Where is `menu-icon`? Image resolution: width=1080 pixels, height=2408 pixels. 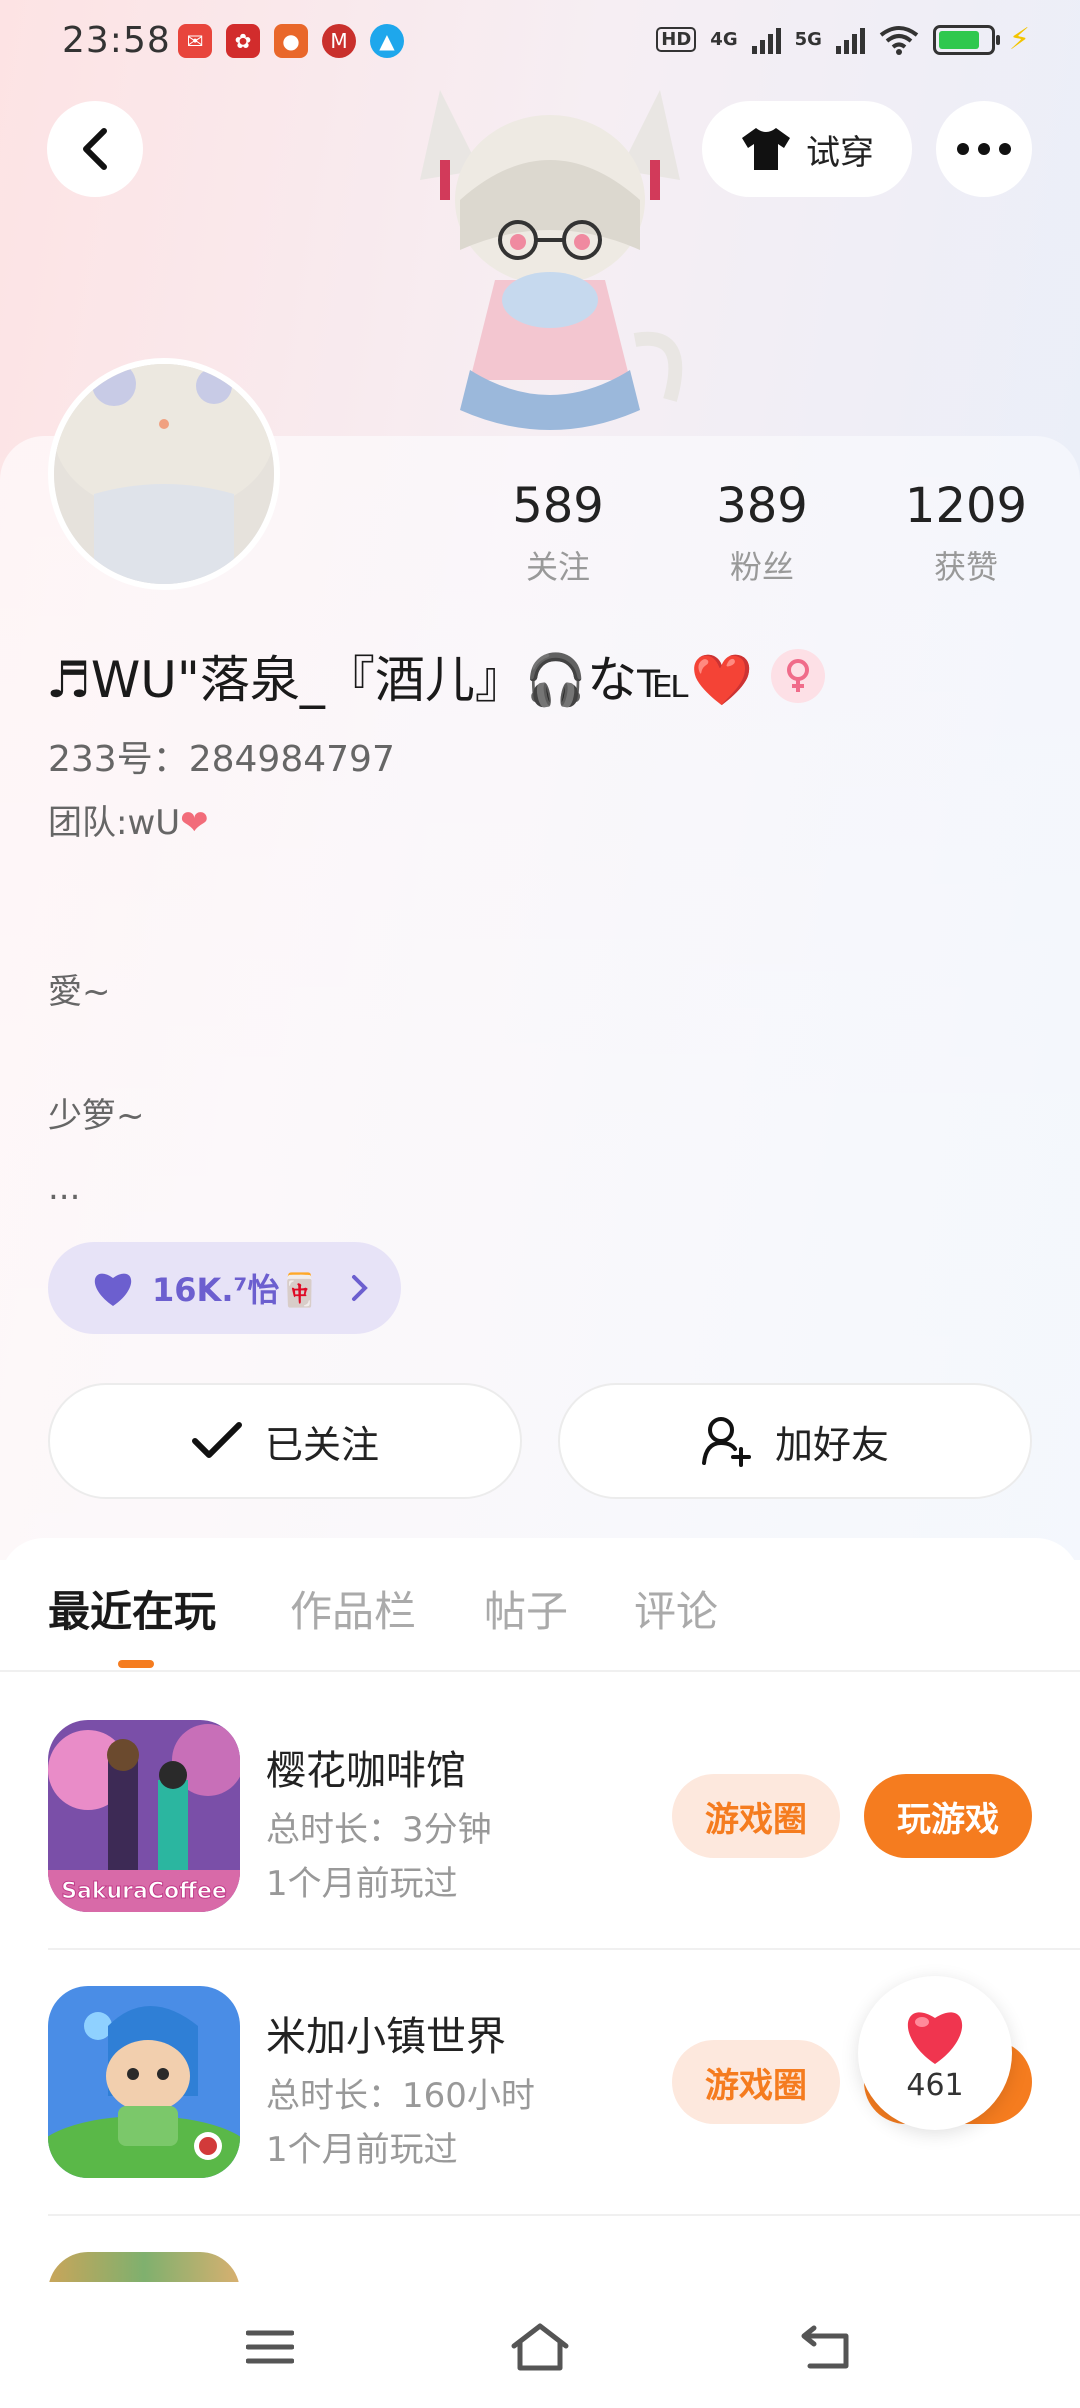 menu-icon is located at coordinates (270, 2347).